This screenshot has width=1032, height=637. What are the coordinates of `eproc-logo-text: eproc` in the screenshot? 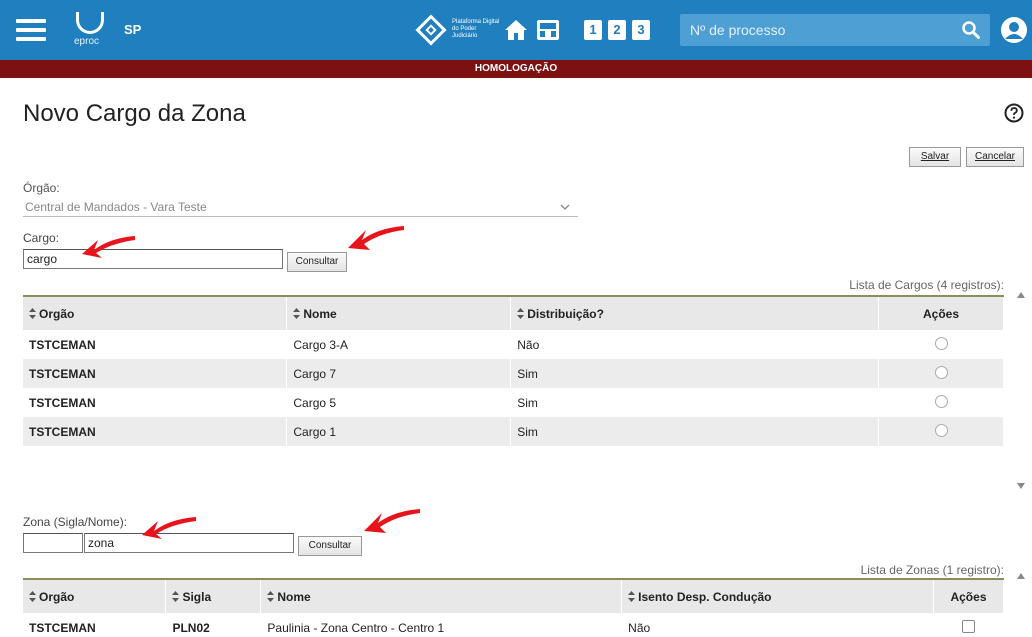 It's located at (87, 41).